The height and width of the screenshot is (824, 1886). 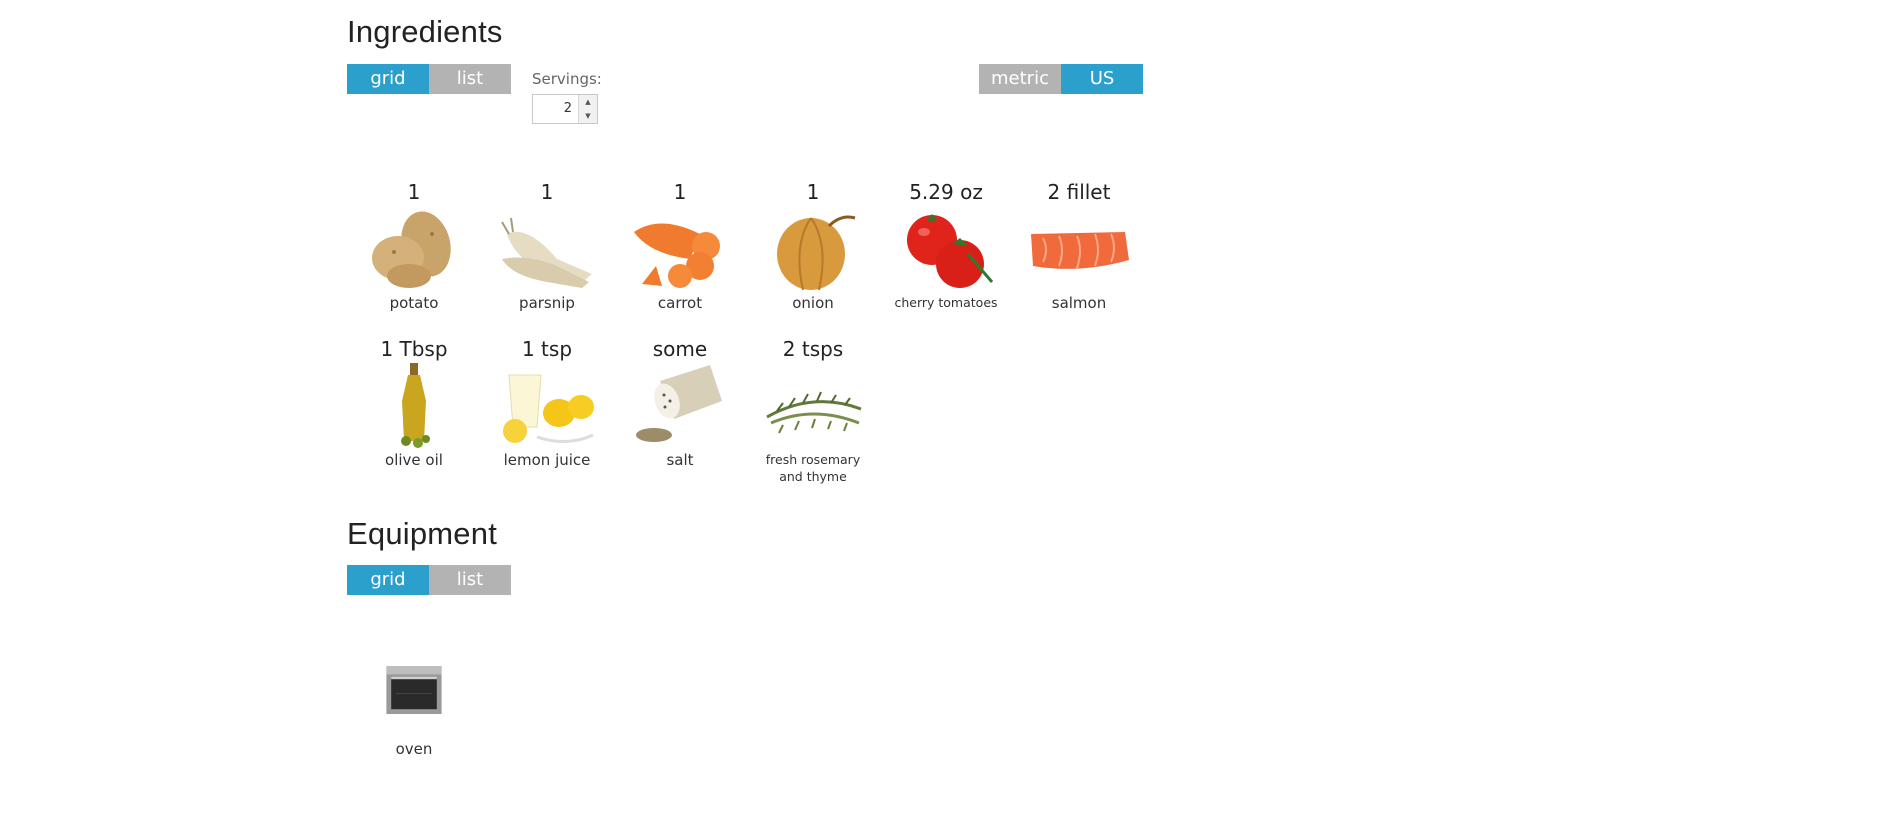 I want to click on triangle-up-icon: ▲, so click(x=588, y=102).